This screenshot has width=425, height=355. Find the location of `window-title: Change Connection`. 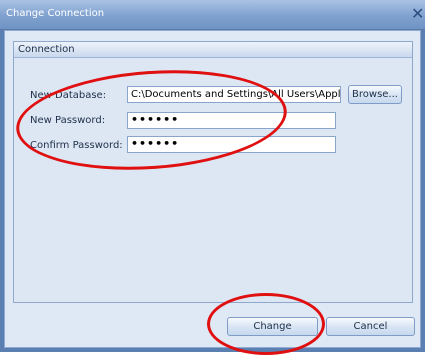

window-title: Change Connection is located at coordinates (55, 13).